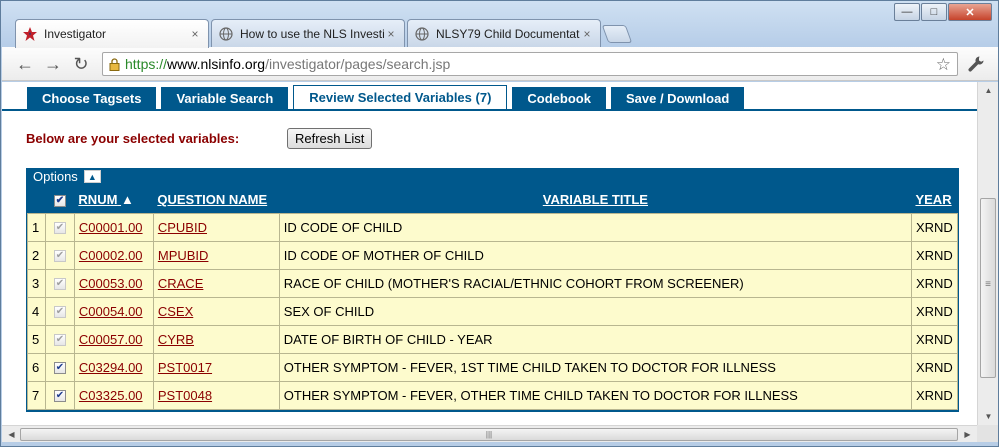 Image resolution: width=999 pixels, height=447 pixels. I want to click on vertical-scroll-thumb: ≡, so click(988, 288).